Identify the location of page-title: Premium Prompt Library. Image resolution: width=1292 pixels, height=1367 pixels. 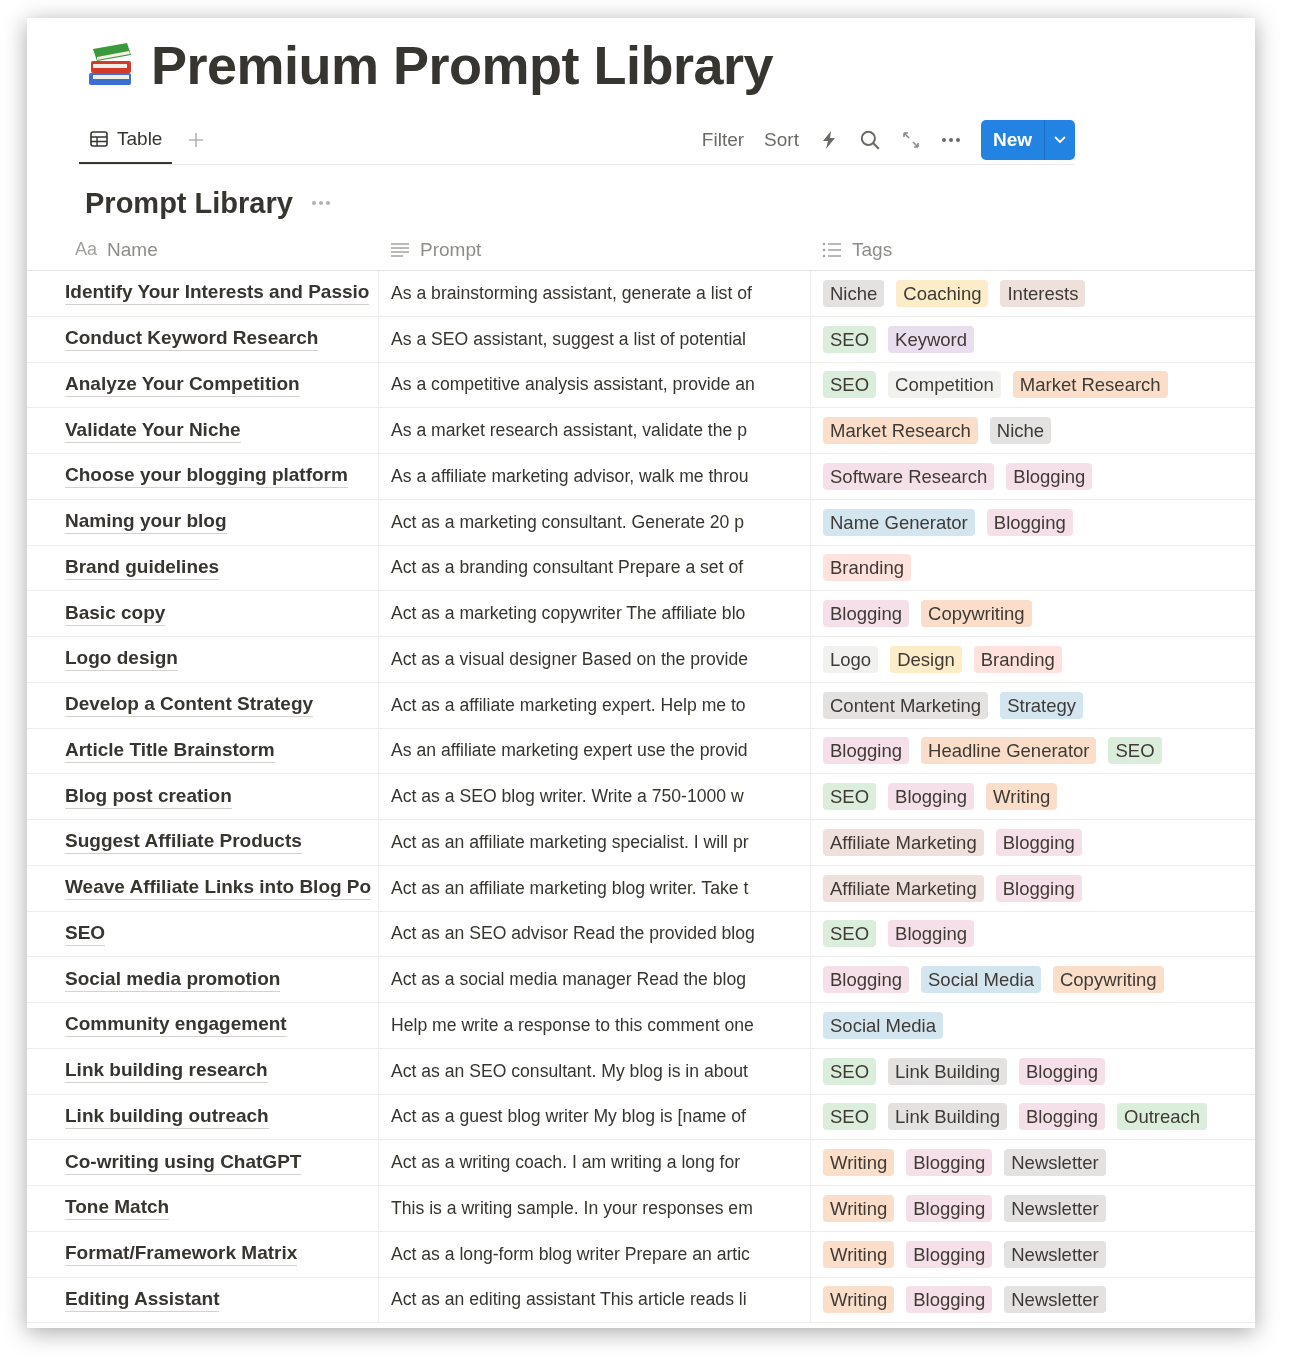
(462, 65).